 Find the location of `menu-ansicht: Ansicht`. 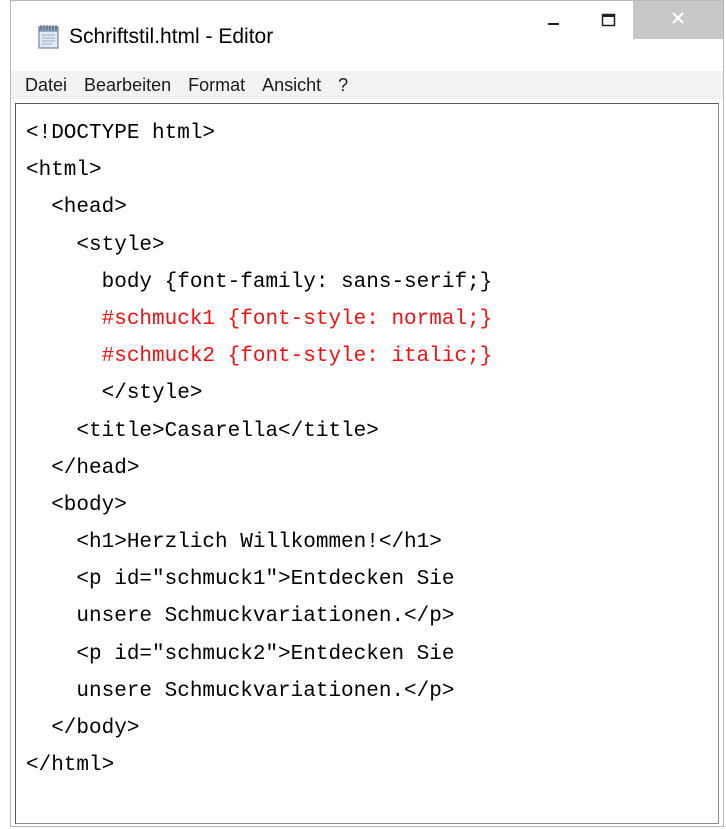

menu-ansicht: Ansicht is located at coordinates (291, 85).